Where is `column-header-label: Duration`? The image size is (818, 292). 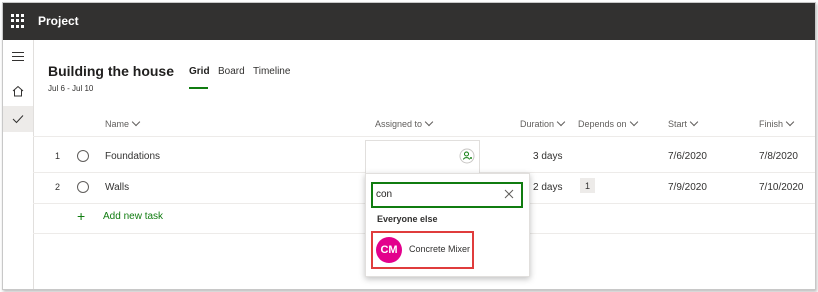 column-header-label: Duration is located at coordinates (537, 124).